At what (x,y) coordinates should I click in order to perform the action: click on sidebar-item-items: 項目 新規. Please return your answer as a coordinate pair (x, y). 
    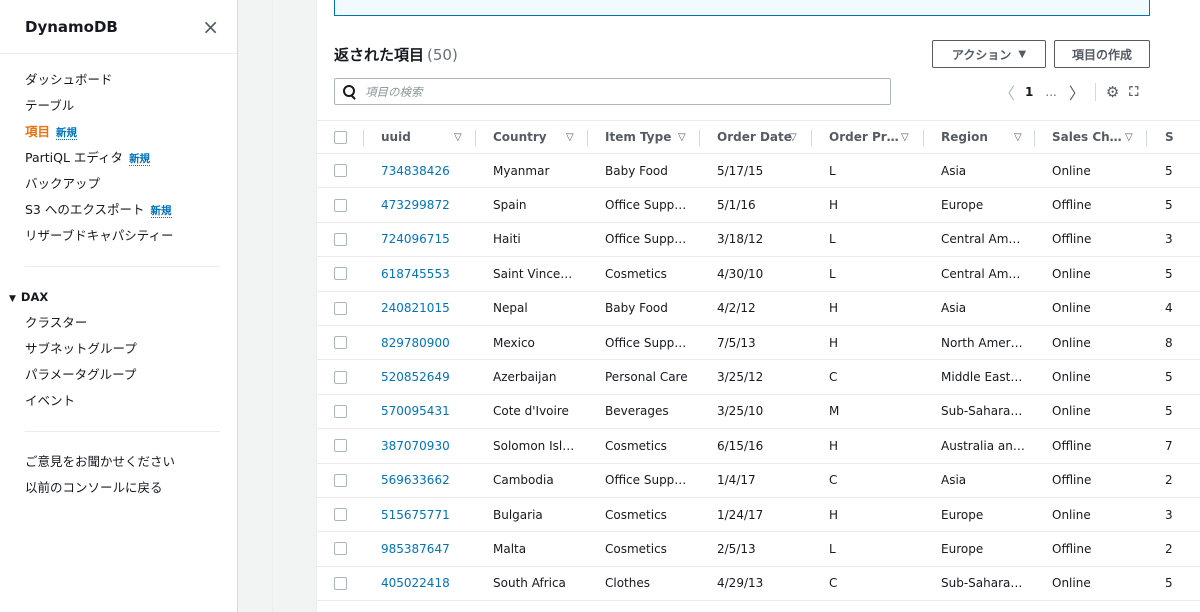
    Looking at the image, I should click on (131, 132).